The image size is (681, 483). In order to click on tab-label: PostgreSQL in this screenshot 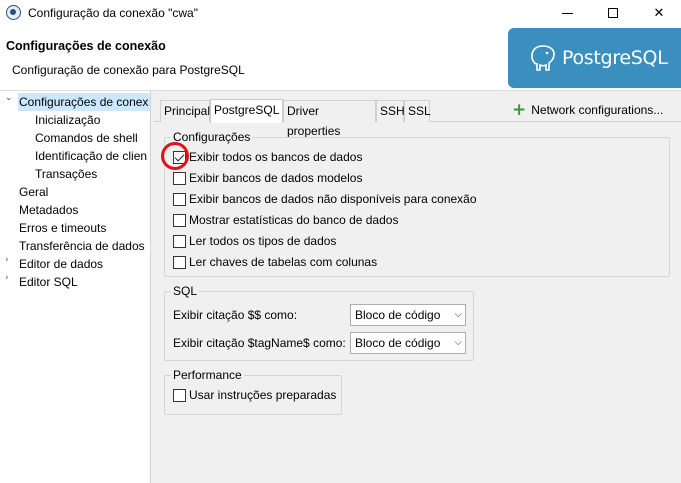, I will do `click(247, 110)`.